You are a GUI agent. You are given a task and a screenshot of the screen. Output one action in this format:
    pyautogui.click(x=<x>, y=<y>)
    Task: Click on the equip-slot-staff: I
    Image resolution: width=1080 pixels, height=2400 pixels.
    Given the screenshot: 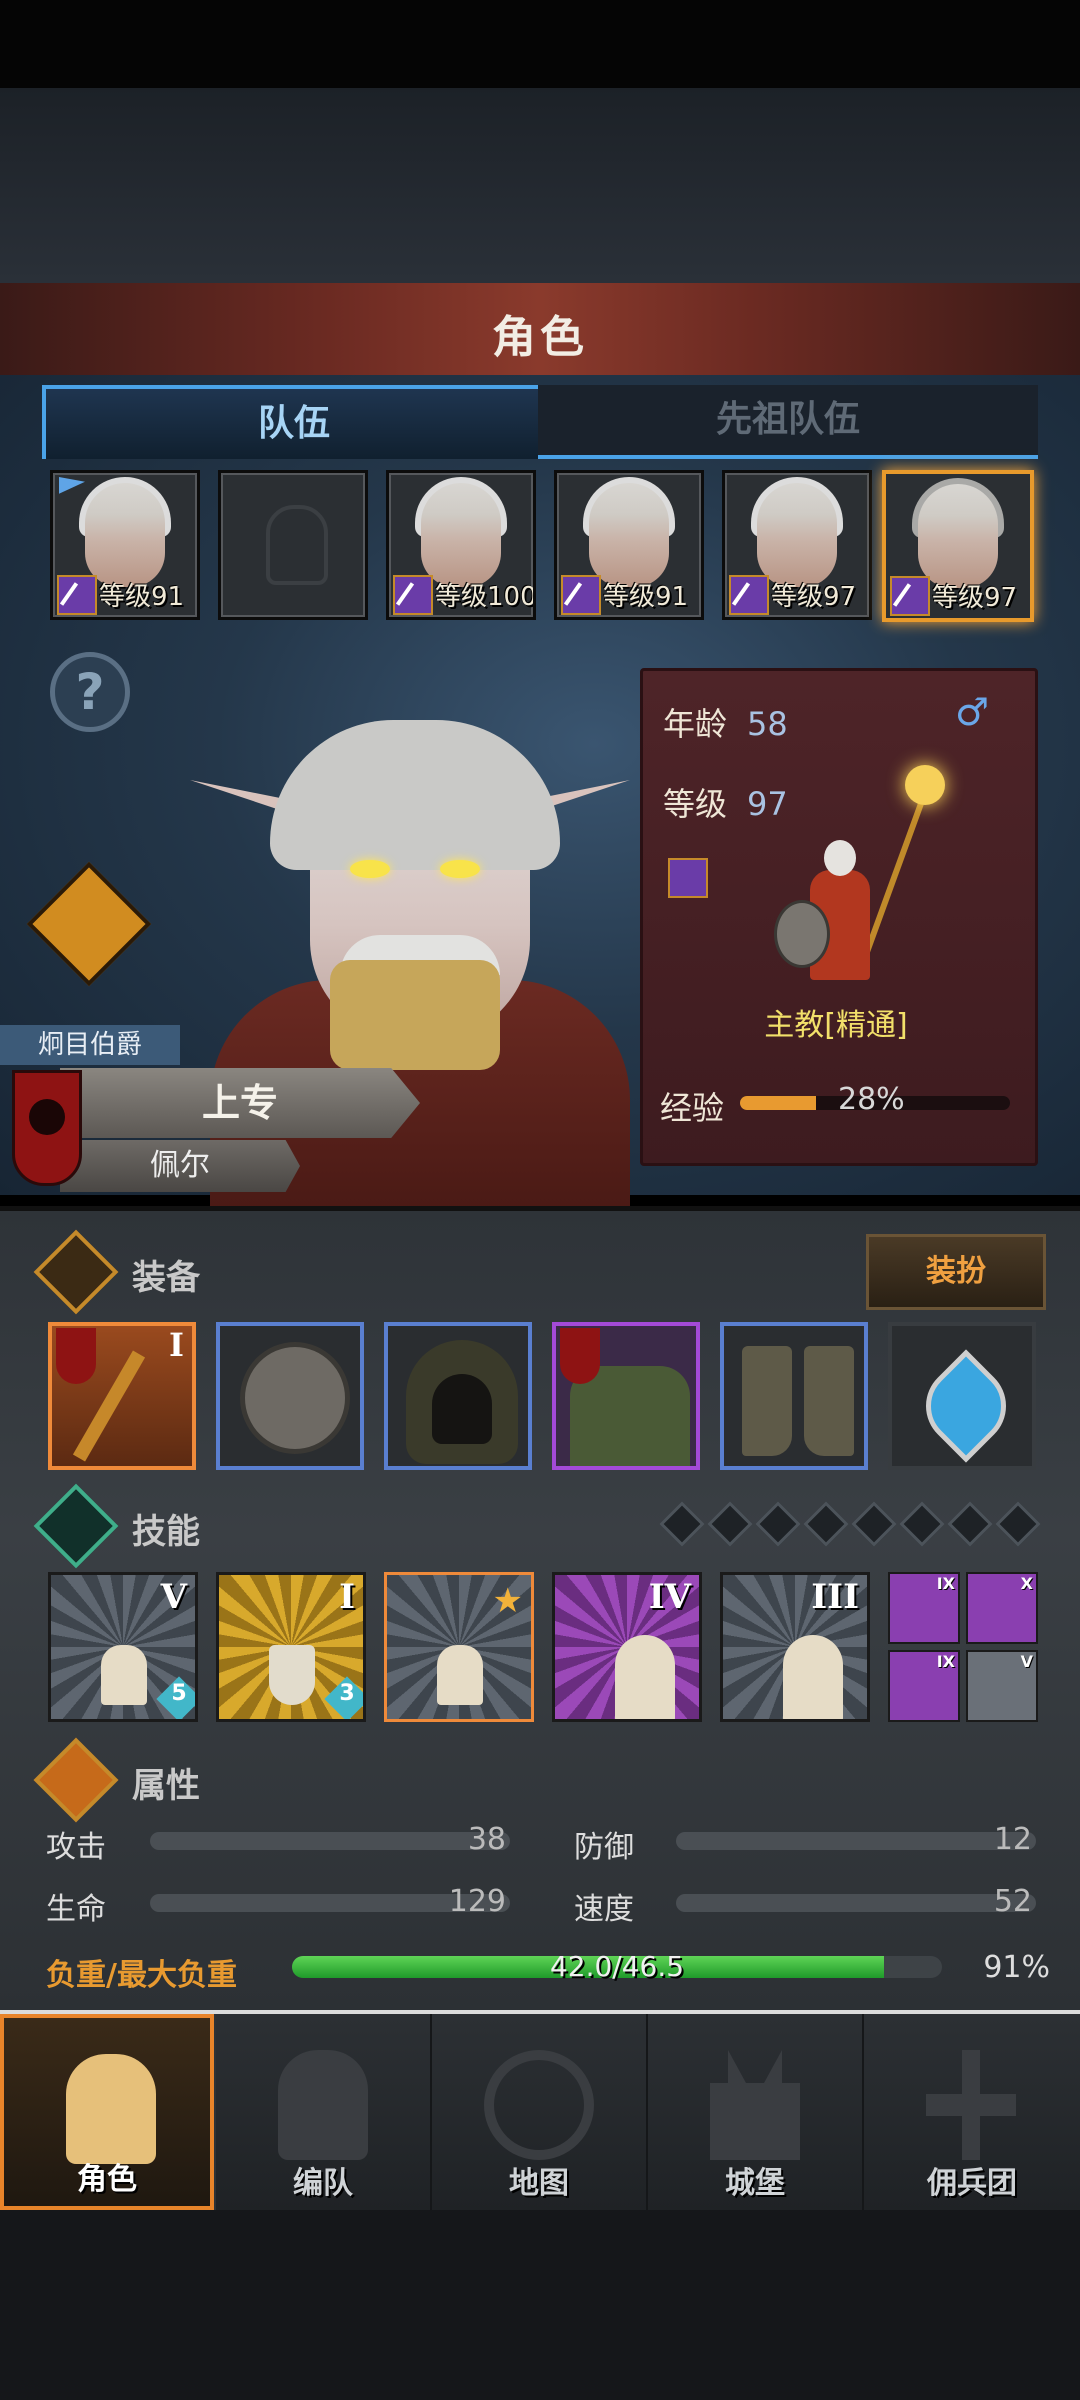 What is the action you would take?
    pyautogui.click(x=122, y=1396)
    